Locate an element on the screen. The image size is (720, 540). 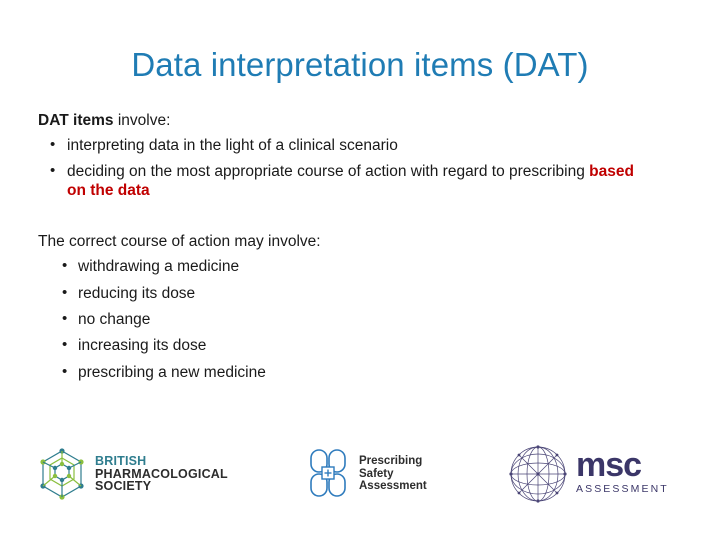
lead-paragraph-1: DAT items involve: is located at coordinates (338, 121).